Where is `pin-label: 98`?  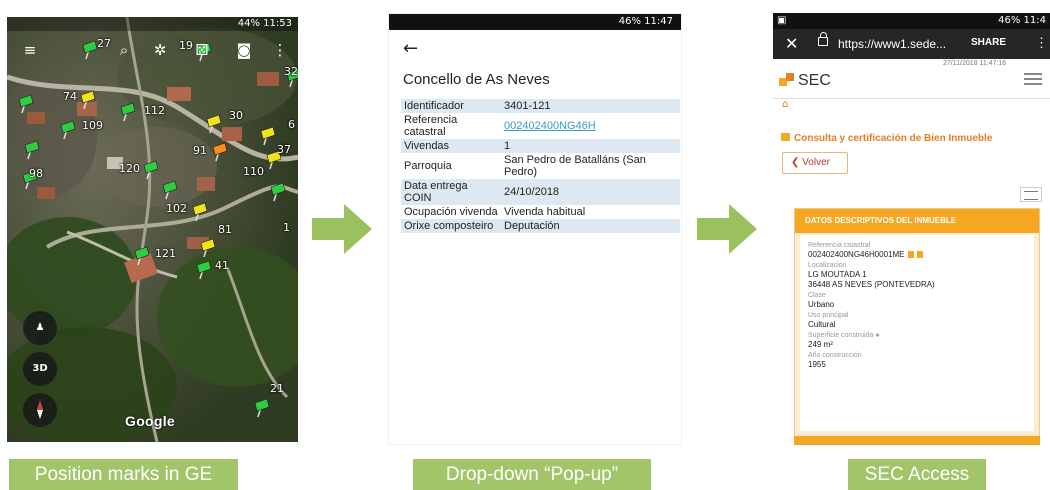
pin-label: 98 is located at coordinates (36, 173).